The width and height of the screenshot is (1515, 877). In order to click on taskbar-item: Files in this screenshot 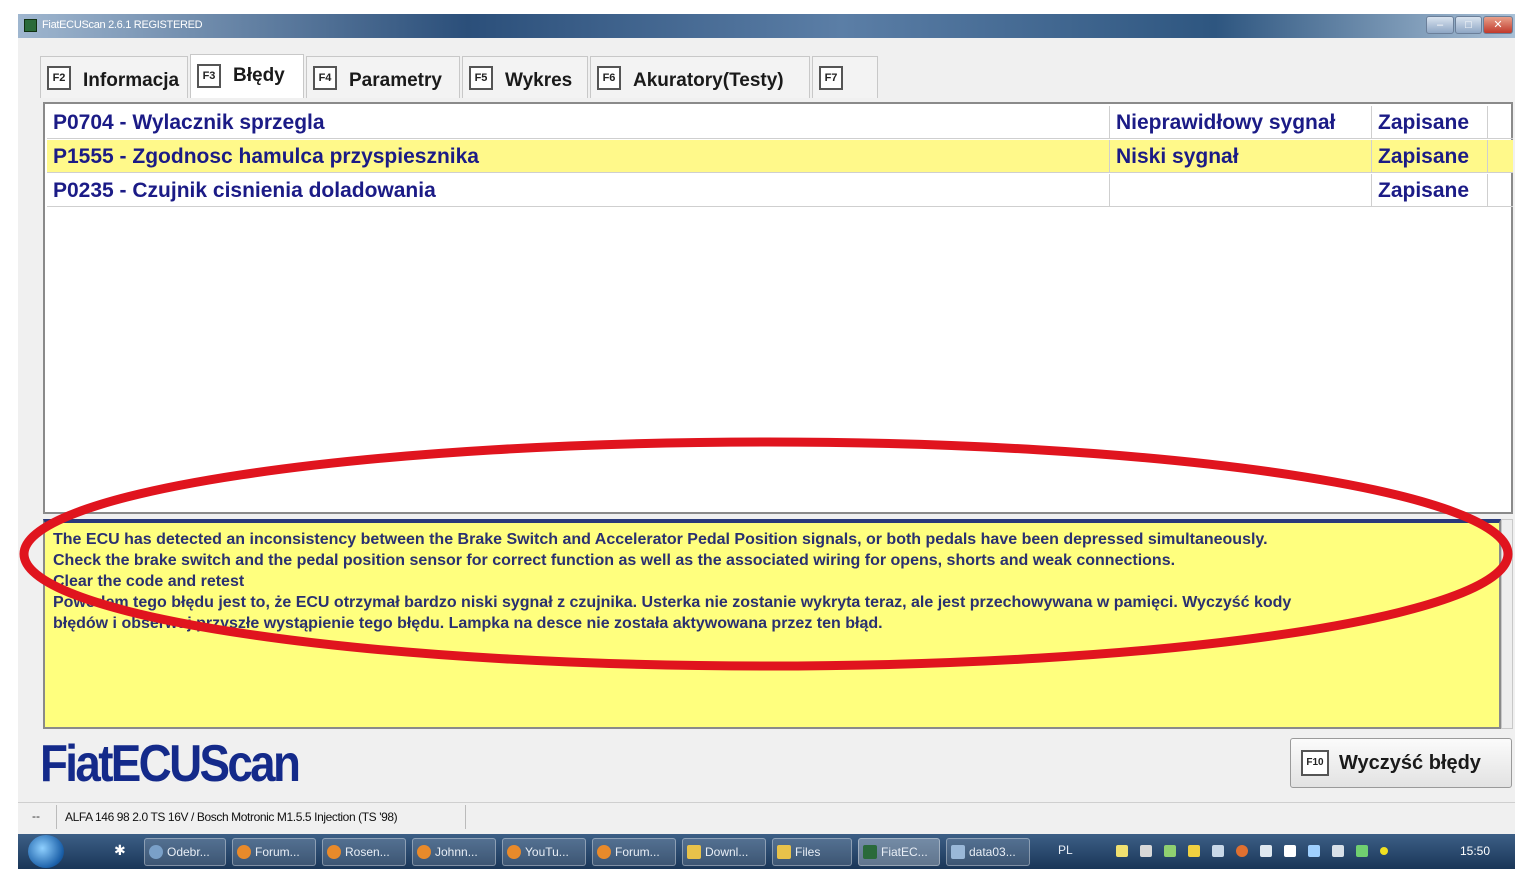, I will do `click(812, 852)`.